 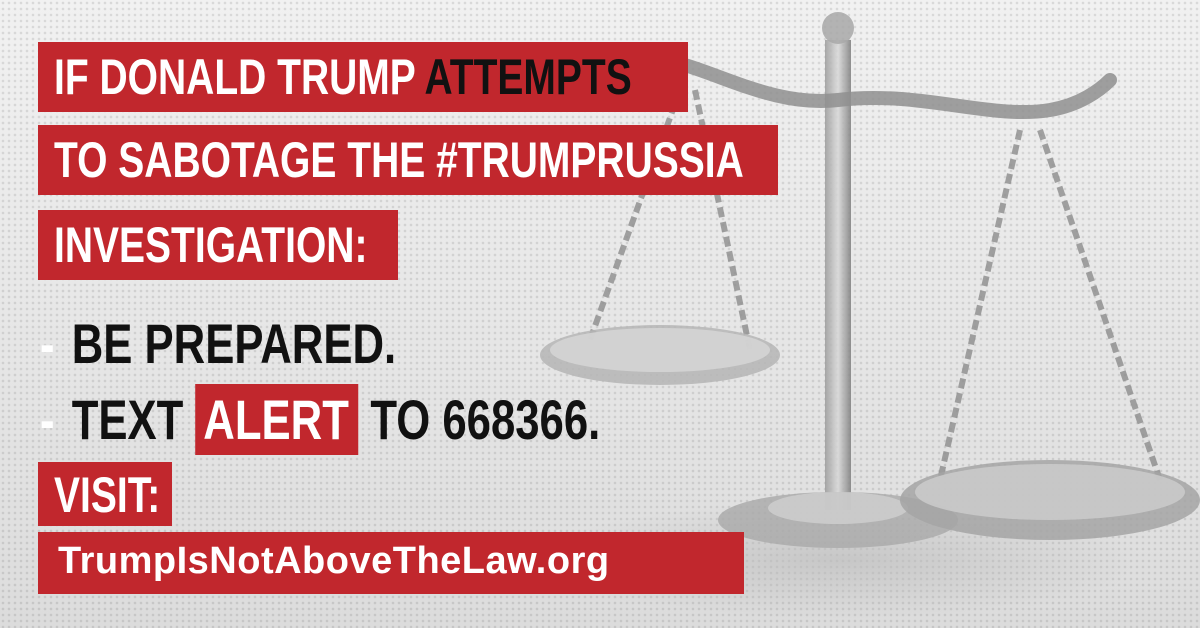 I want to click on website-url-band: TrumpIsNotAboveTheLaw.org, so click(x=391, y=563).